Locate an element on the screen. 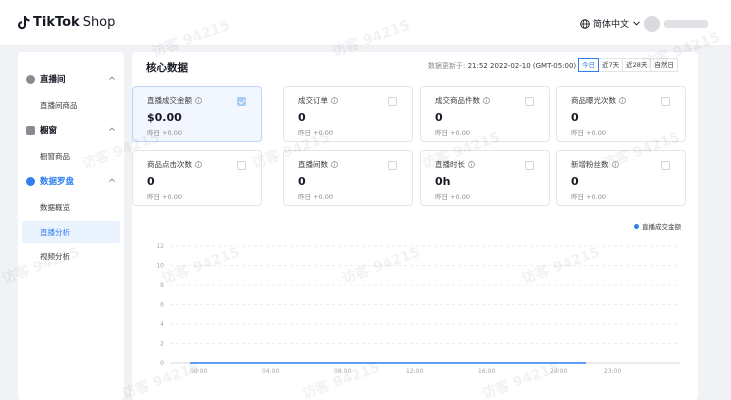  x-tick-label: 04:00 is located at coordinates (270, 371).